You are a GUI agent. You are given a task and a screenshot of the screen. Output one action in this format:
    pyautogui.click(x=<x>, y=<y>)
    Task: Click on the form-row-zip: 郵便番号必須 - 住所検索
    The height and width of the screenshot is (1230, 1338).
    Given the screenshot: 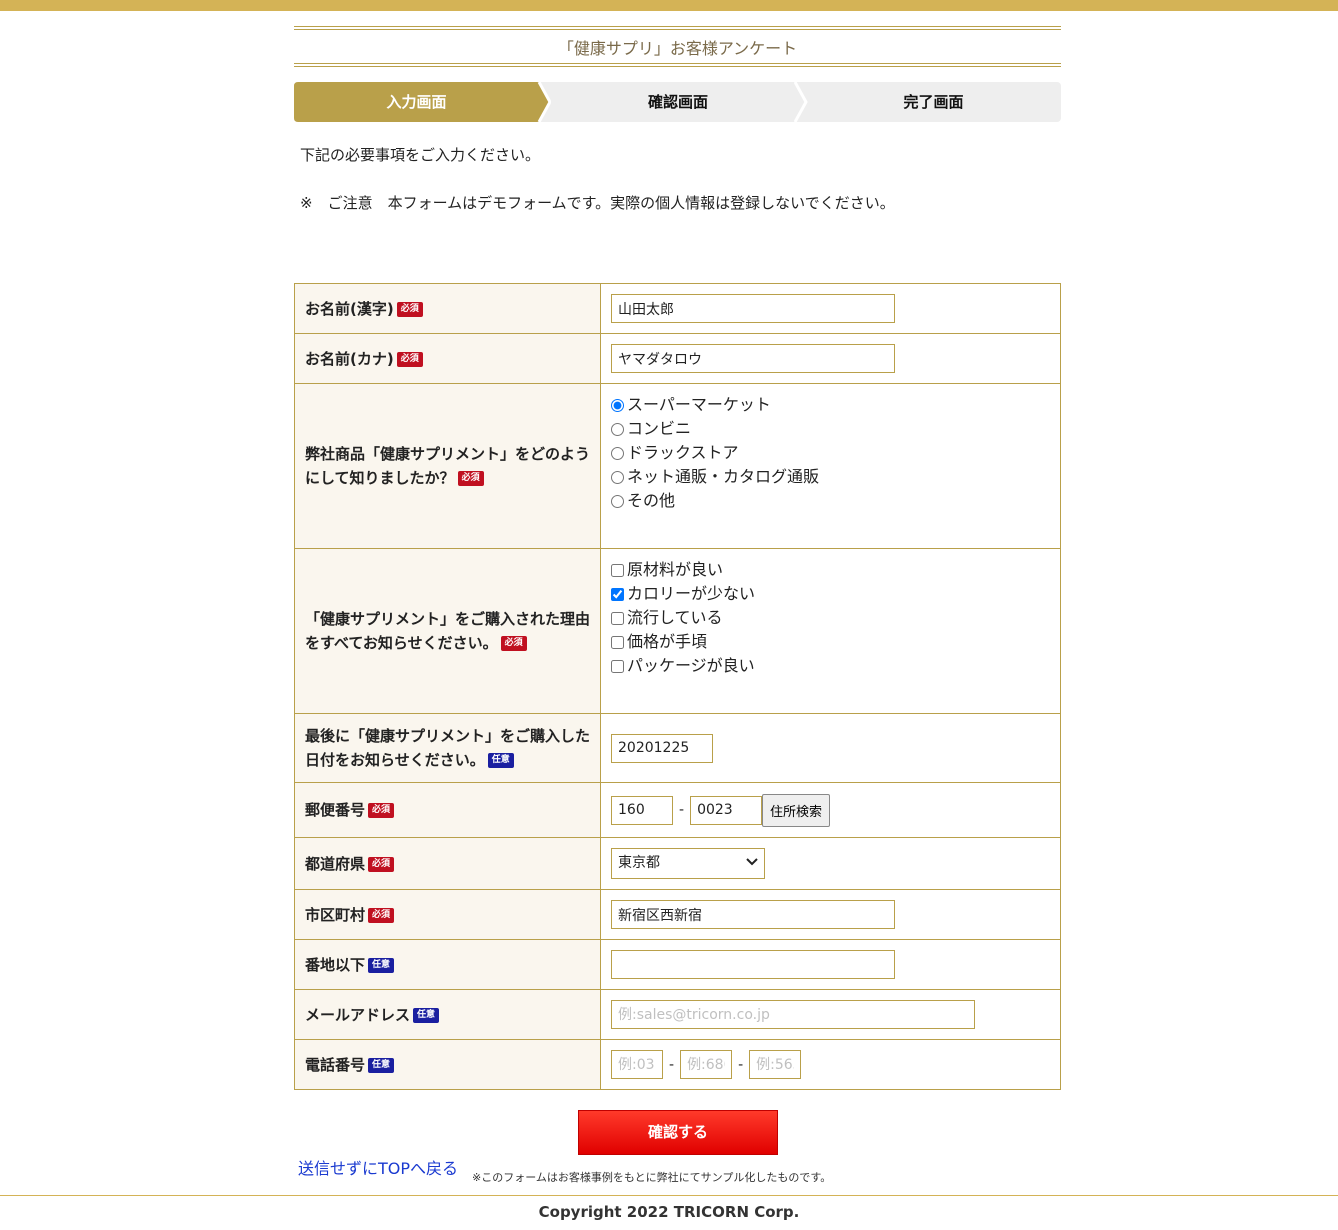 What is the action you would take?
    pyautogui.click(x=677, y=810)
    